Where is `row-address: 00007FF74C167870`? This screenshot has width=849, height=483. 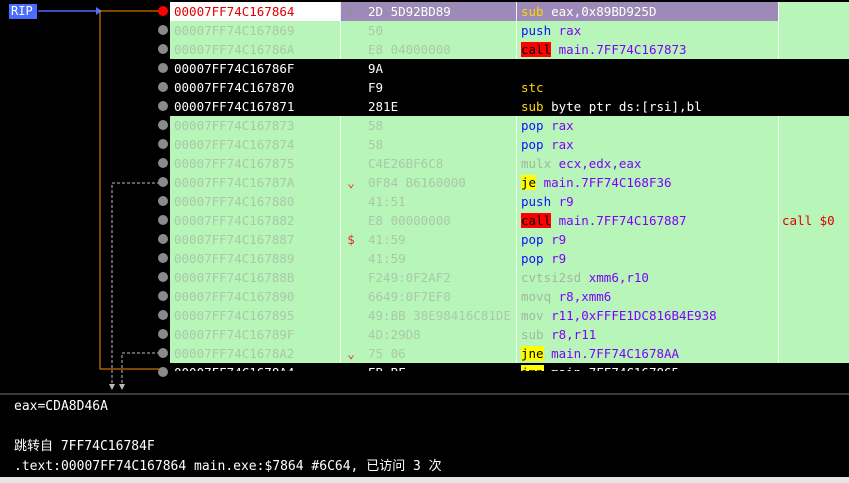
row-address: 00007FF74C167870 is located at coordinates (234, 87).